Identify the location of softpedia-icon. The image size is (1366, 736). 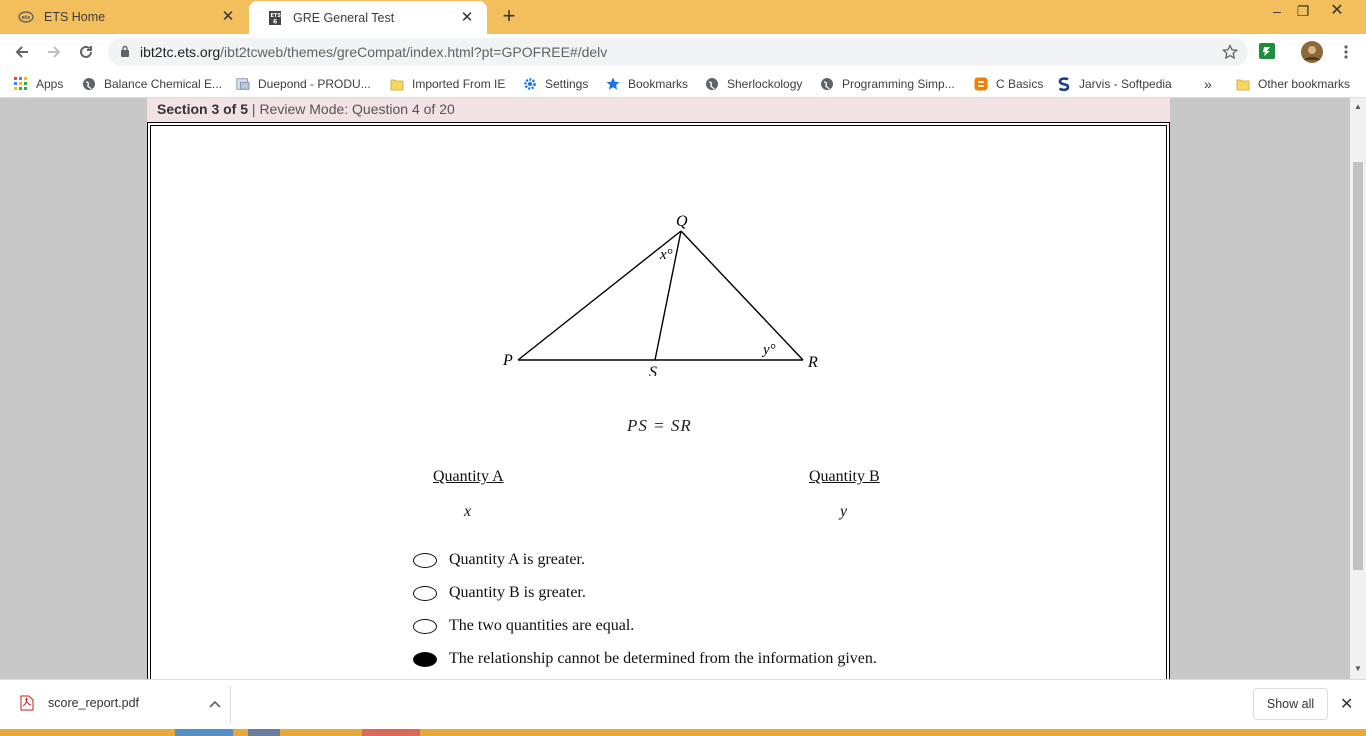
(1064, 84).